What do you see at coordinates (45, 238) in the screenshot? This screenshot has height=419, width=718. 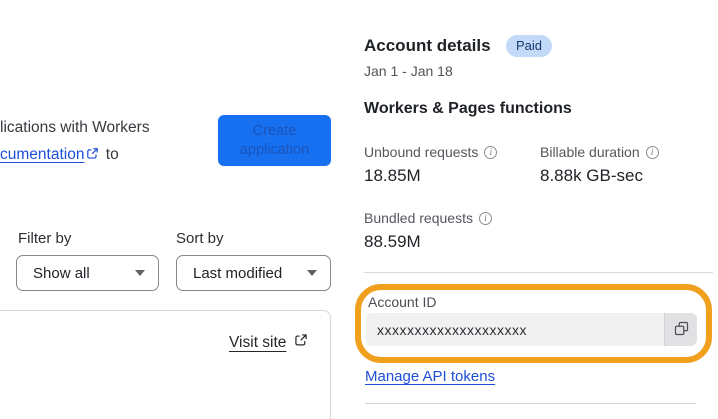 I see `filter-by-label: Filter by` at bounding box center [45, 238].